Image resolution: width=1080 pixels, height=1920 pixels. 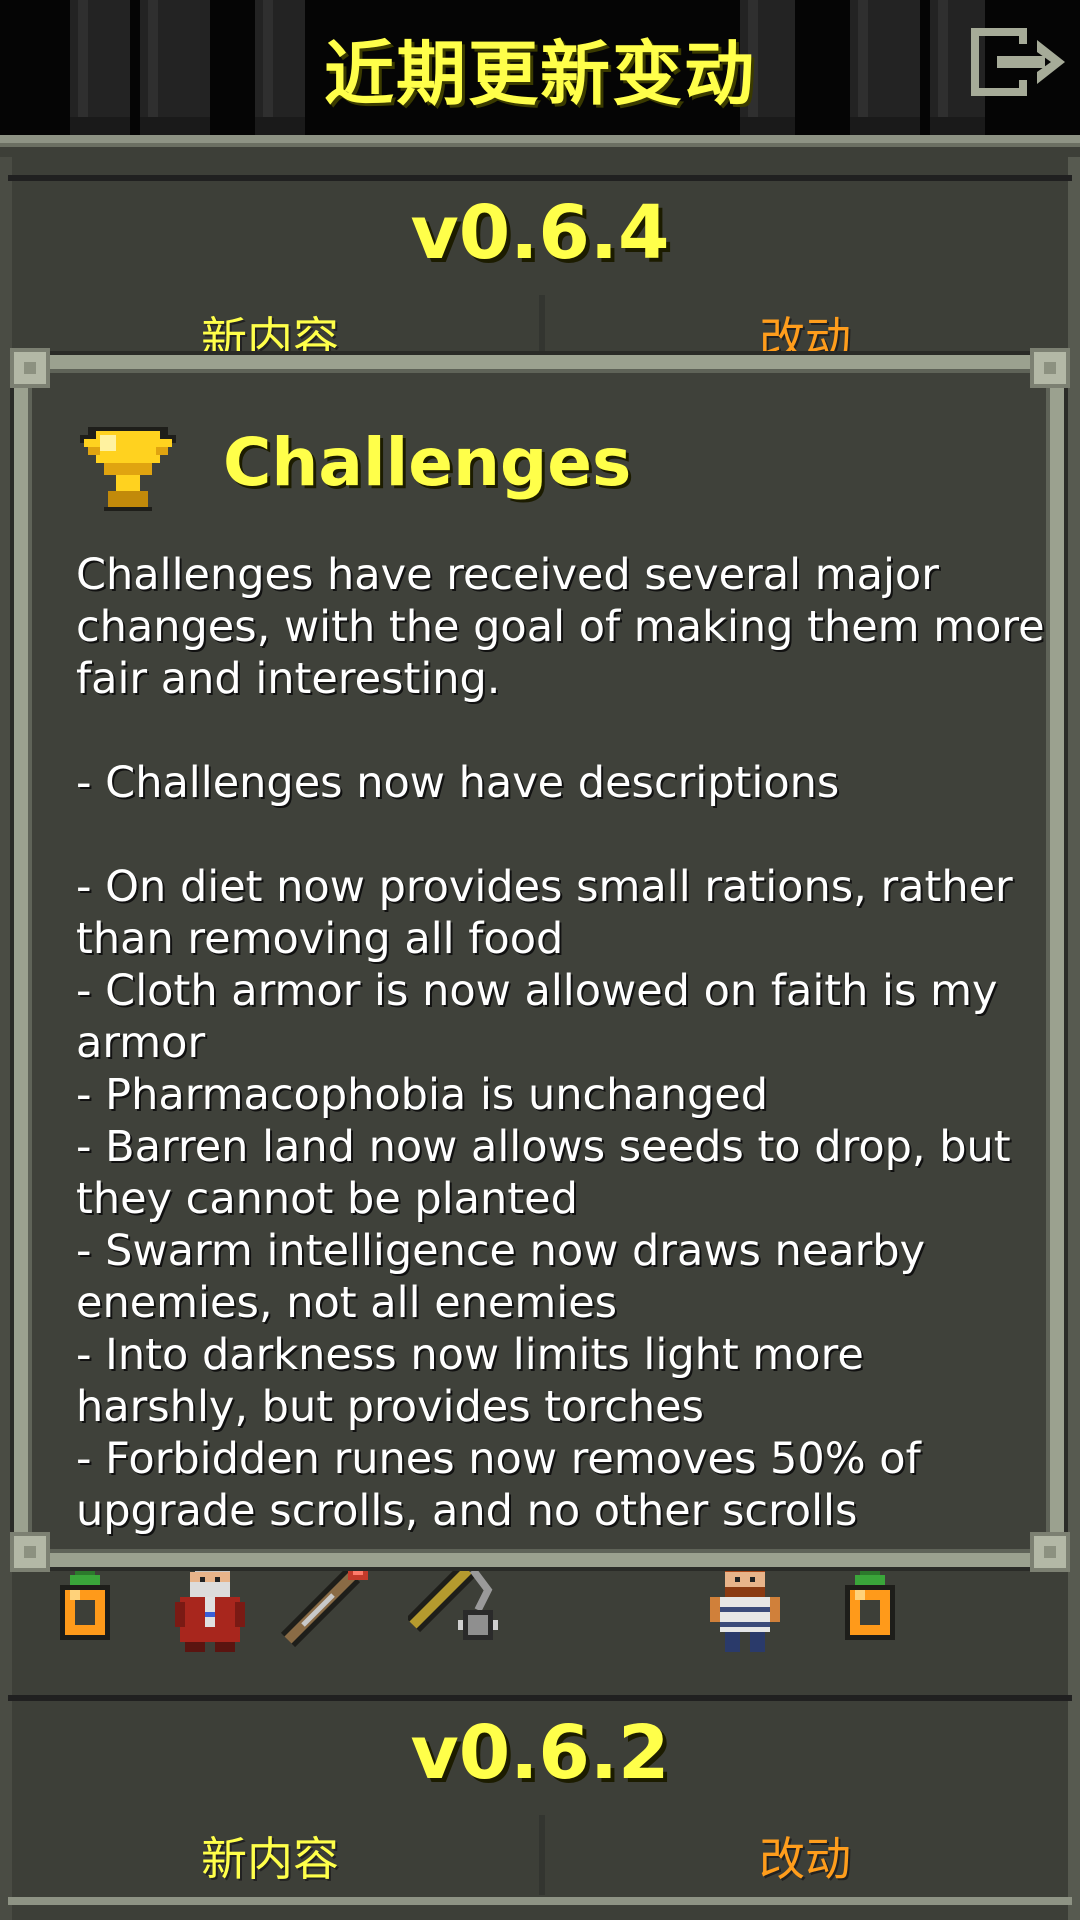 I want to click on exit-door-icon, so click(x=1018, y=62).